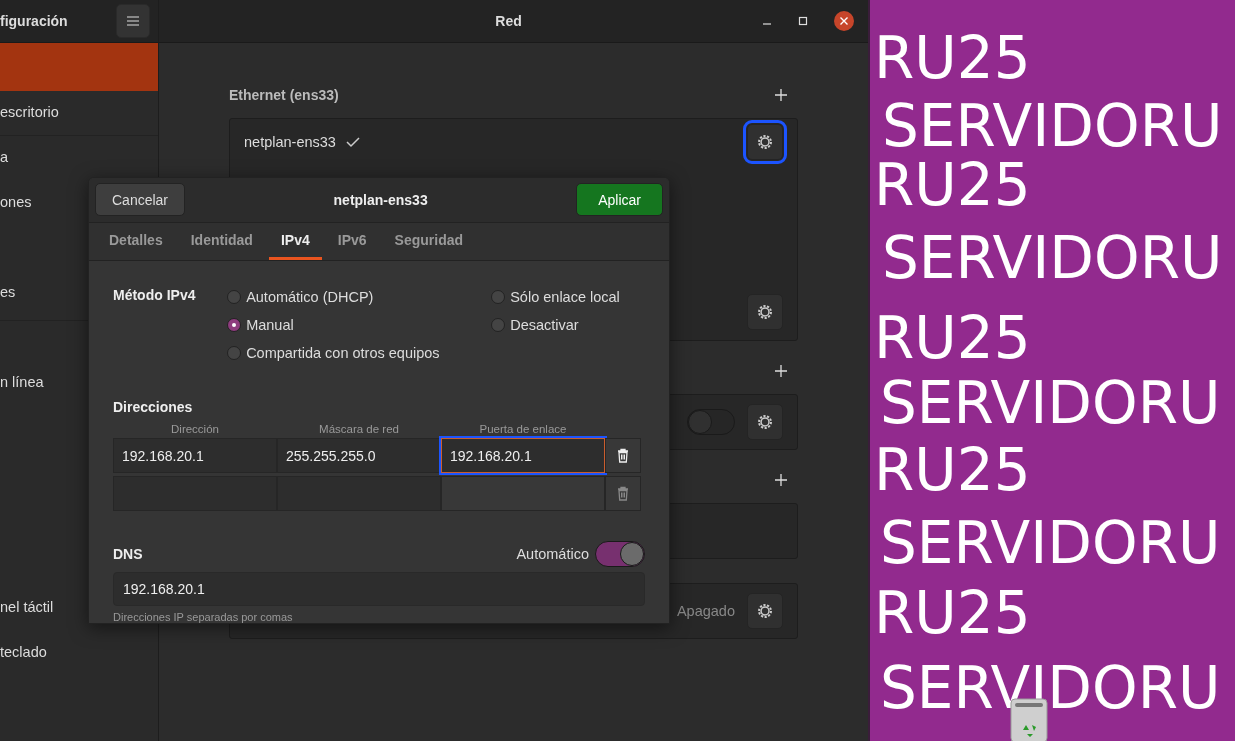 This screenshot has width=1235, height=741. What do you see at coordinates (221, 241) in the screenshot?
I see `tab: Identidad` at bounding box center [221, 241].